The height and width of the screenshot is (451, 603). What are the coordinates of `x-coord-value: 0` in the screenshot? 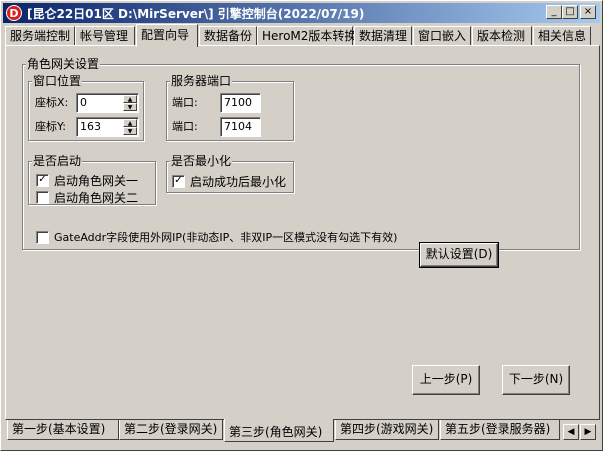 It's located at (83, 102).